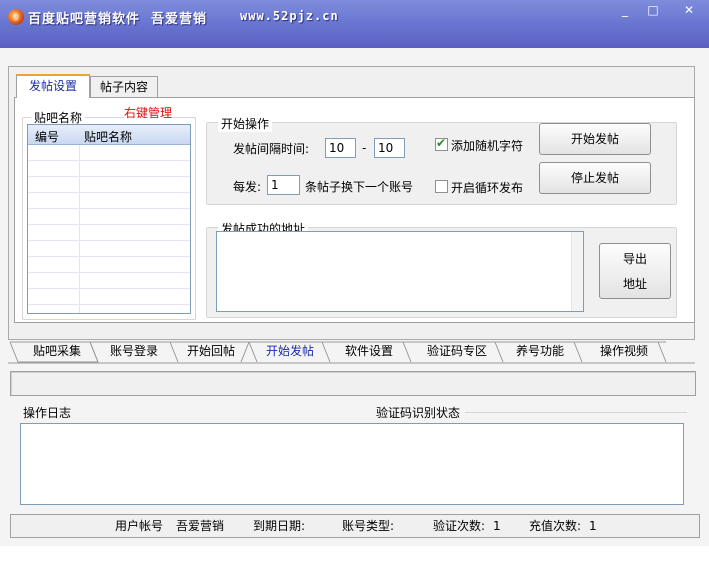 The height and width of the screenshot is (573, 709). What do you see at coordinates (634, 259) in the screenshot?
I see `export-button-line1: 导出` at bounding box center [634, 259].